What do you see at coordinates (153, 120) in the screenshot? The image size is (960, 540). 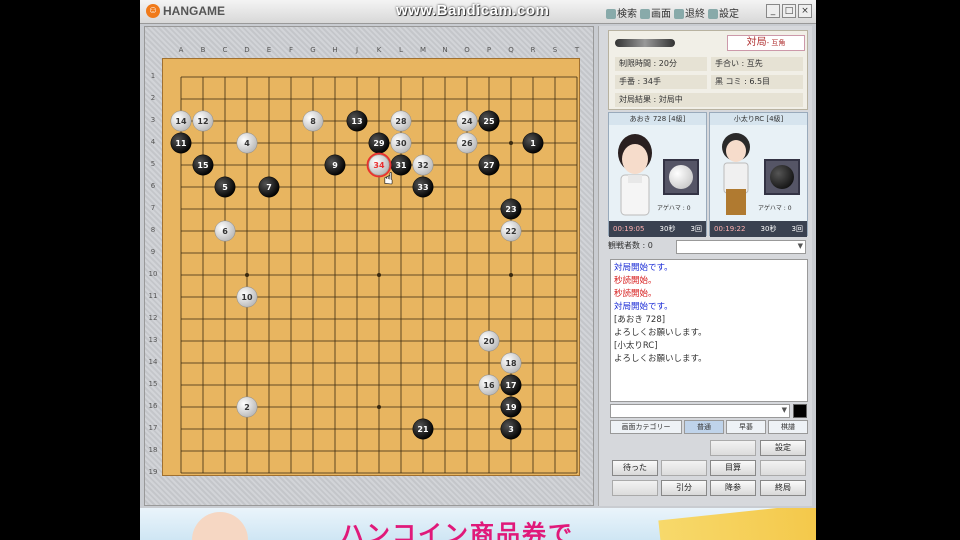 I see `row-label: 3` at bounding box center [153, 120].